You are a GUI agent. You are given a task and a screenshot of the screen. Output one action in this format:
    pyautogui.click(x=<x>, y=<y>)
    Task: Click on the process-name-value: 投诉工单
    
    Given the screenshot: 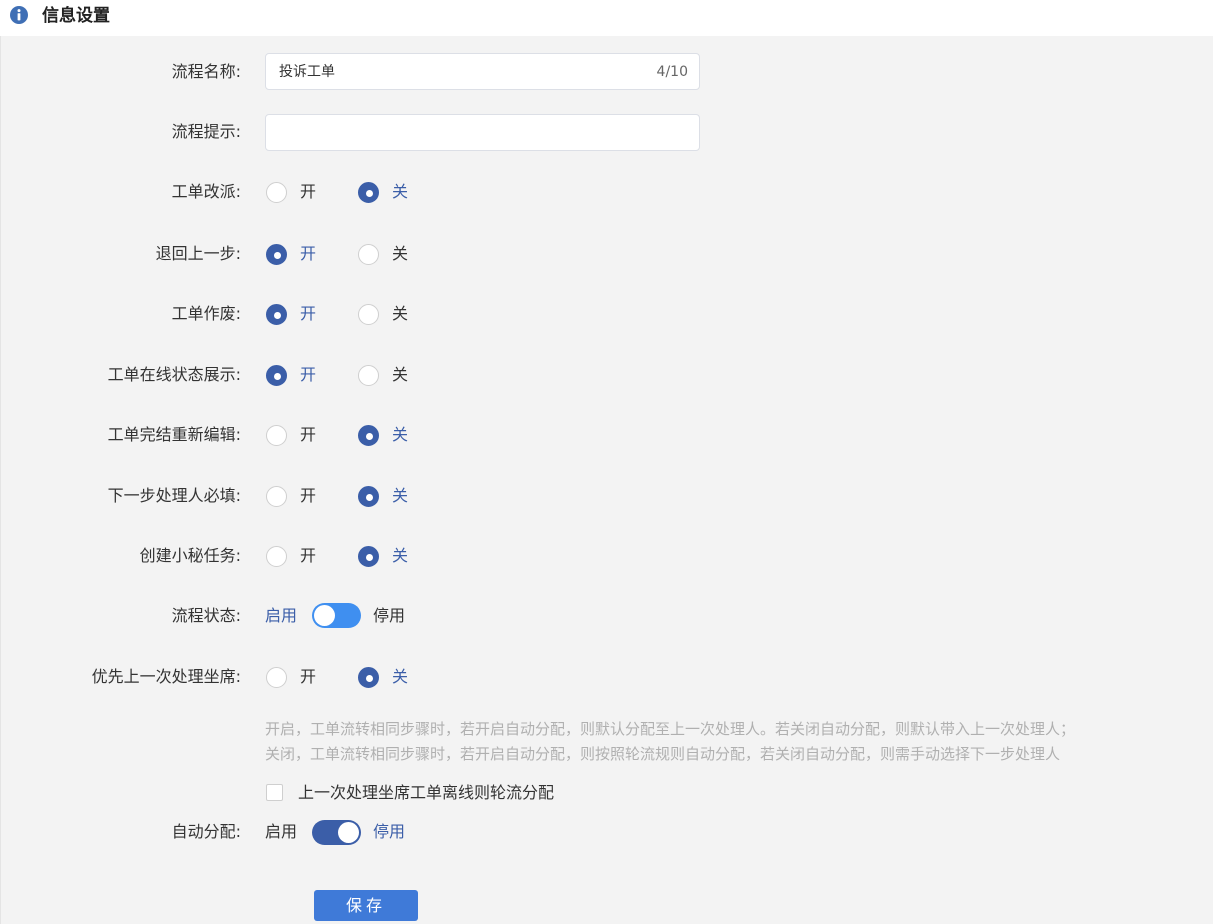 What is the action you would take?
    pyautogui.click(x=307, y=72)
    